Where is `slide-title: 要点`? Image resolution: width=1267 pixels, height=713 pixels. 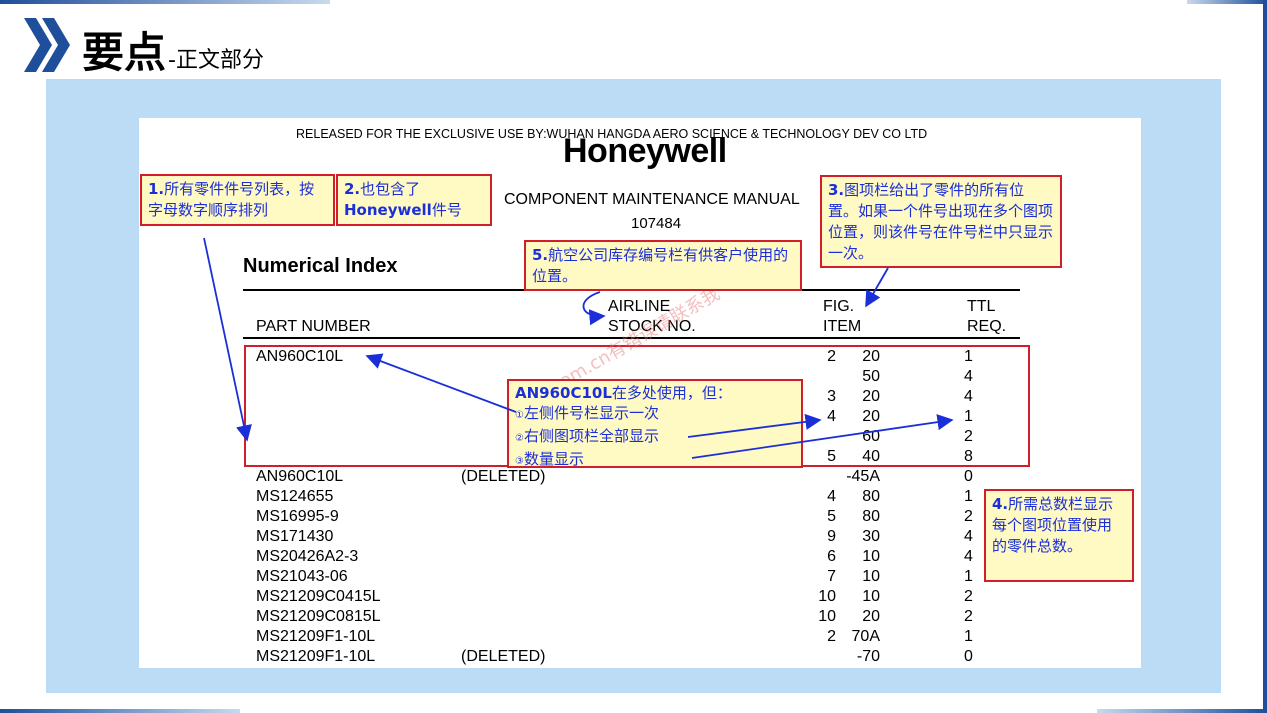 slide-title: 要点 is located at coordinates (124, 52).